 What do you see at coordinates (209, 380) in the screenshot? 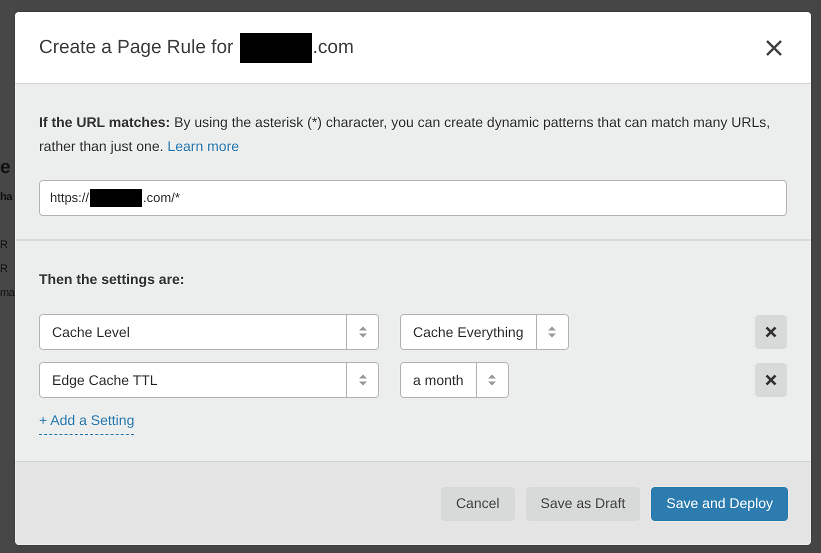
I see `setting-select: Edge Cache TTL` at bounding box center [209, 380].